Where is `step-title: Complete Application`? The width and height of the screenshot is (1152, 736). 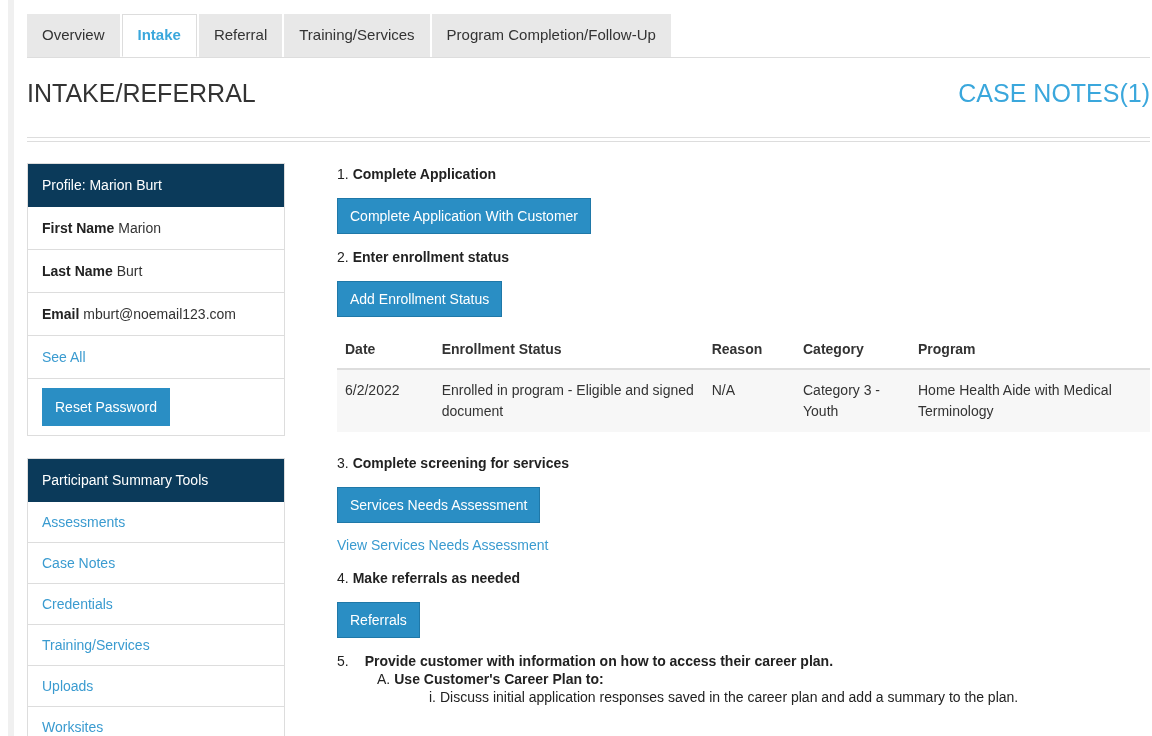 step-title: Complete Application is located at coordinates (424, 174).